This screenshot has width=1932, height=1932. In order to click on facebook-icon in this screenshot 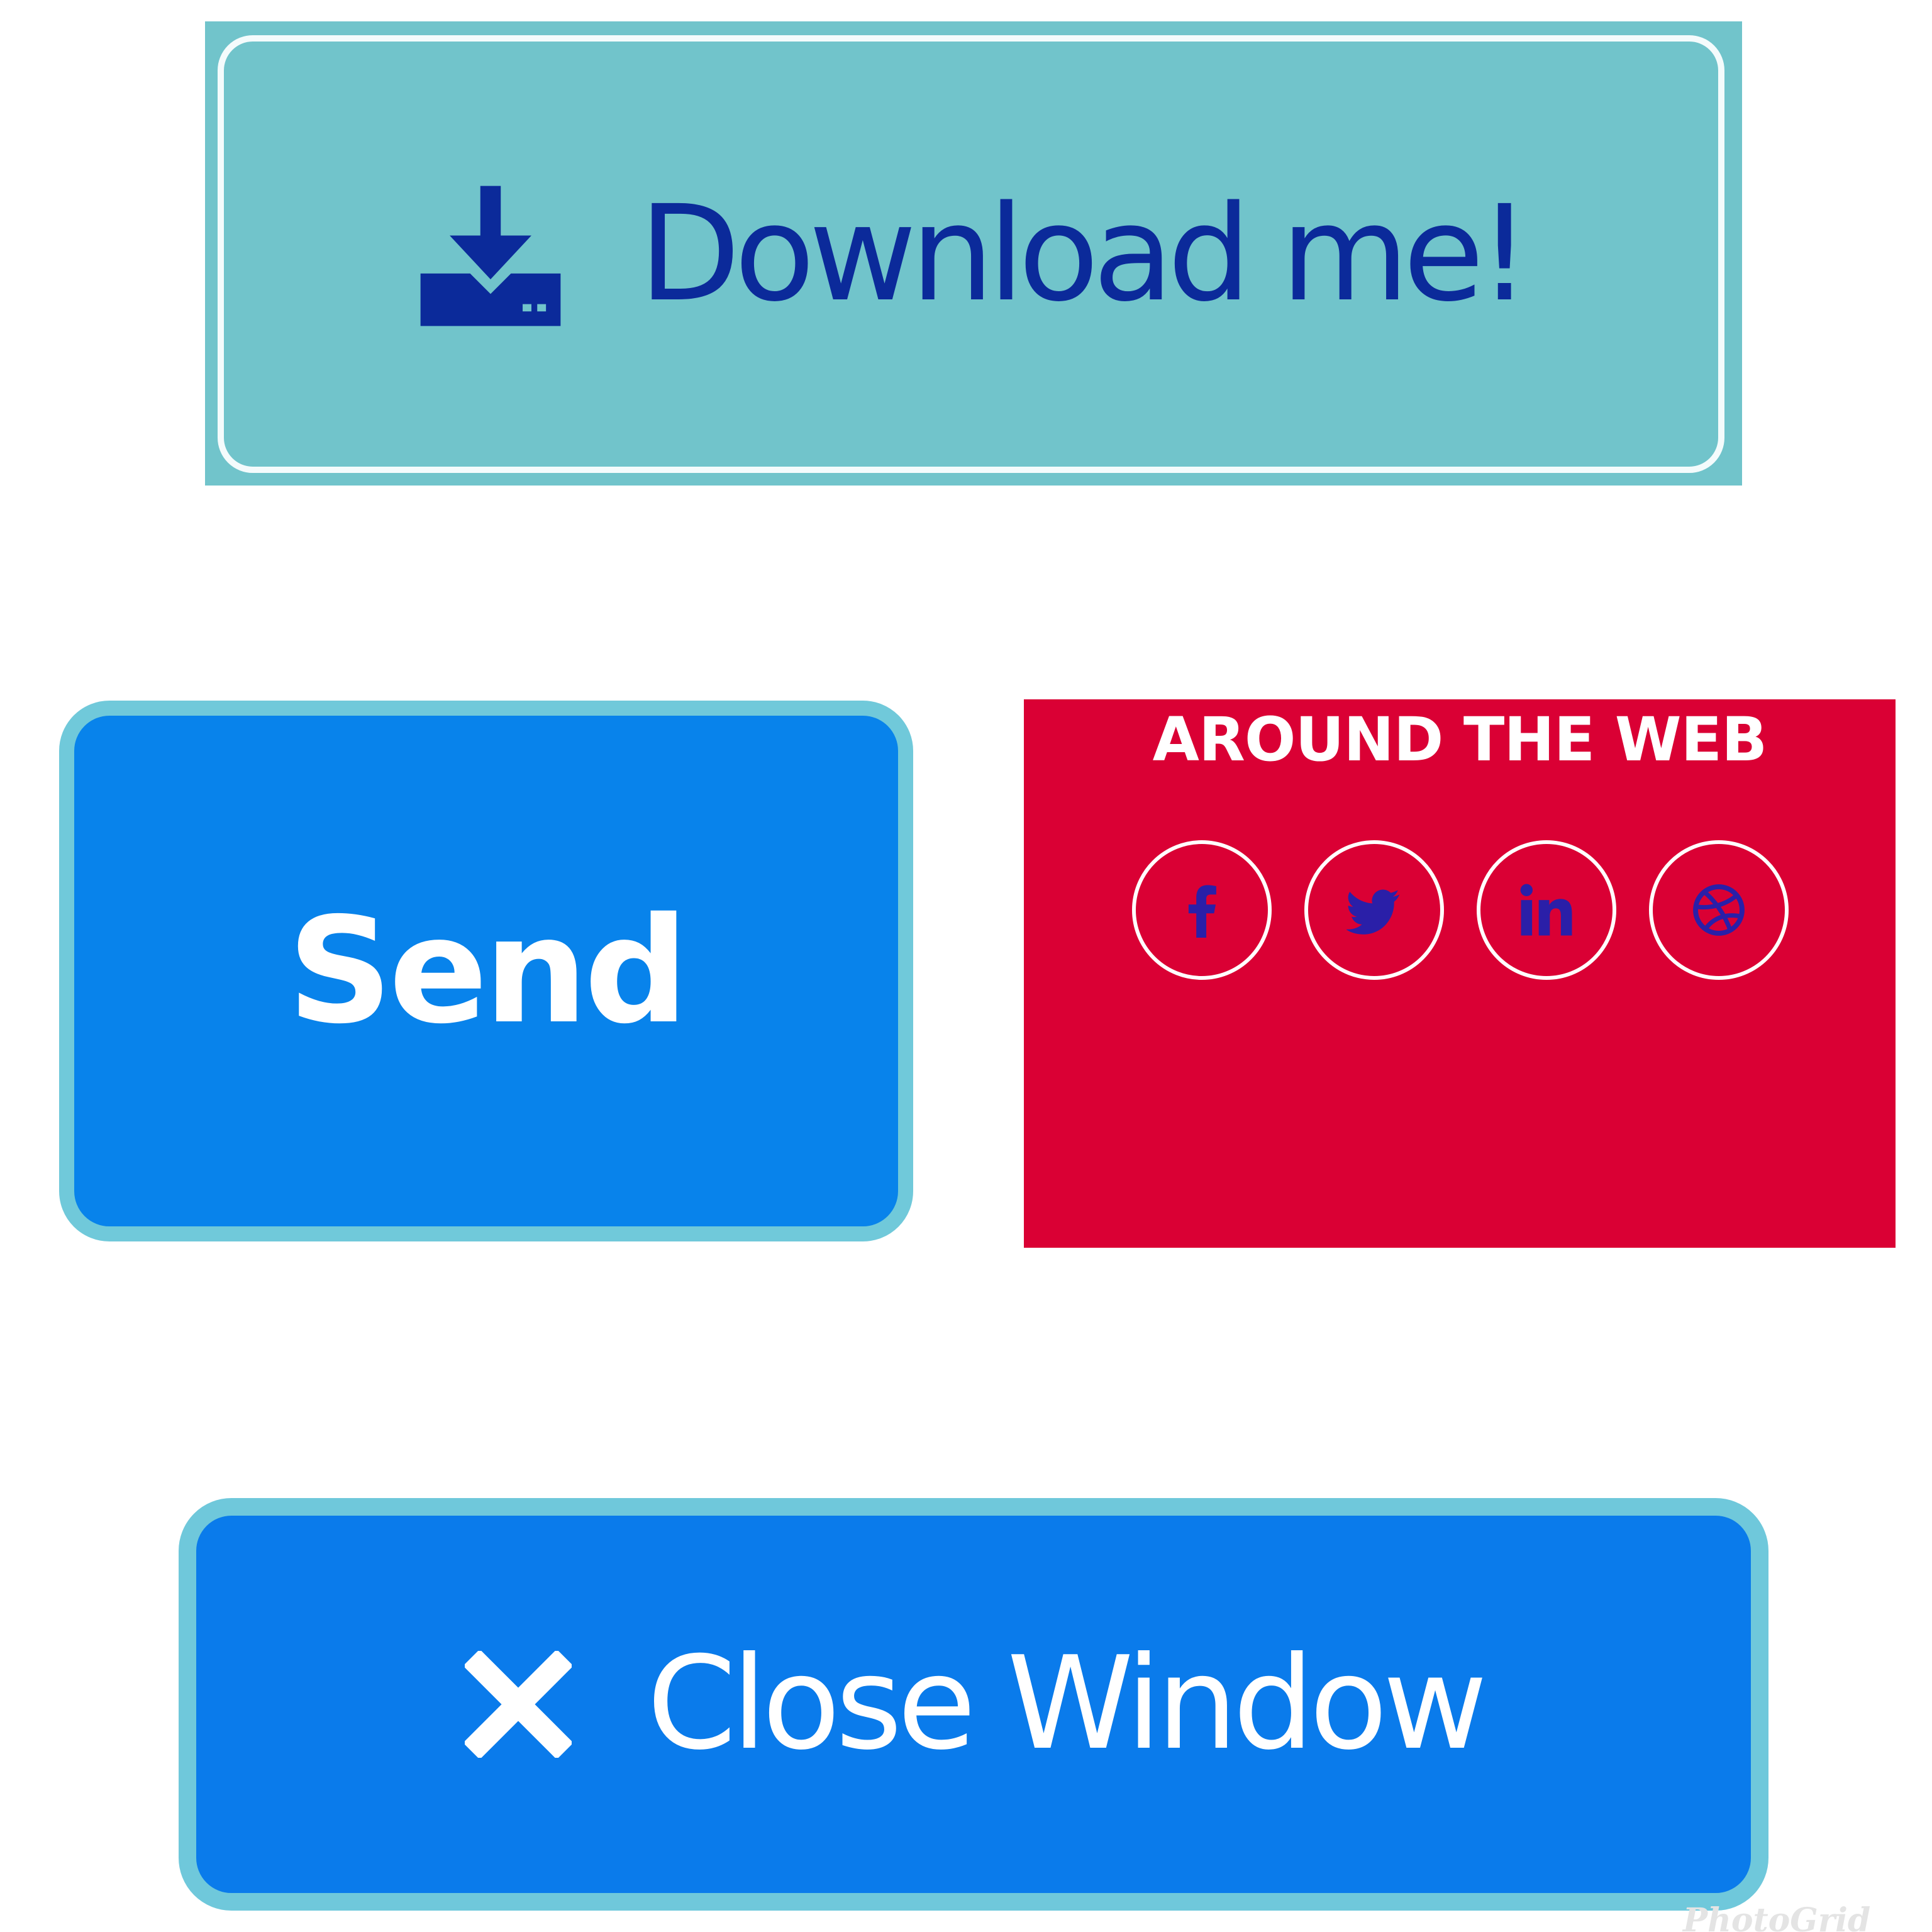, I will do `click(1202, 911)`.